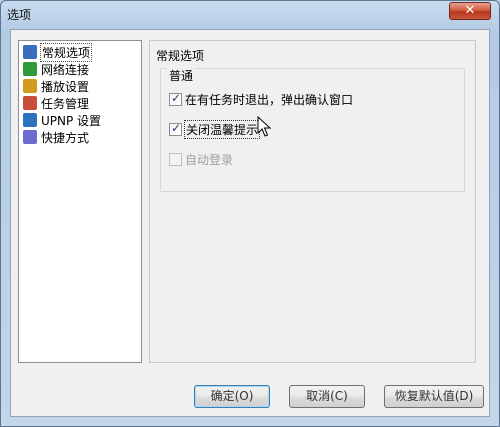  I want to click on tree-item-general: 常规选项, so click(58, 52).